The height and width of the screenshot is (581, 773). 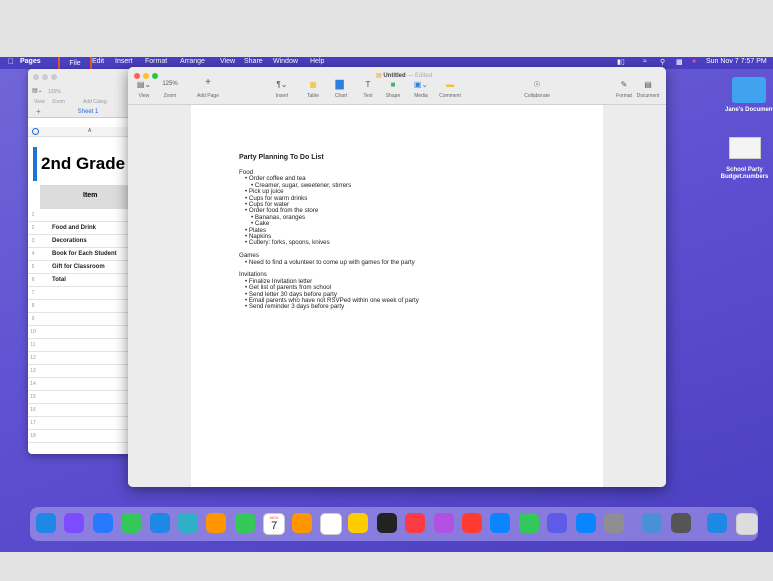 What do you see at coordinates (282, 84) in the screenshot?
I see `insert-icon: ¶⌄` at bounding box center [282, 84].